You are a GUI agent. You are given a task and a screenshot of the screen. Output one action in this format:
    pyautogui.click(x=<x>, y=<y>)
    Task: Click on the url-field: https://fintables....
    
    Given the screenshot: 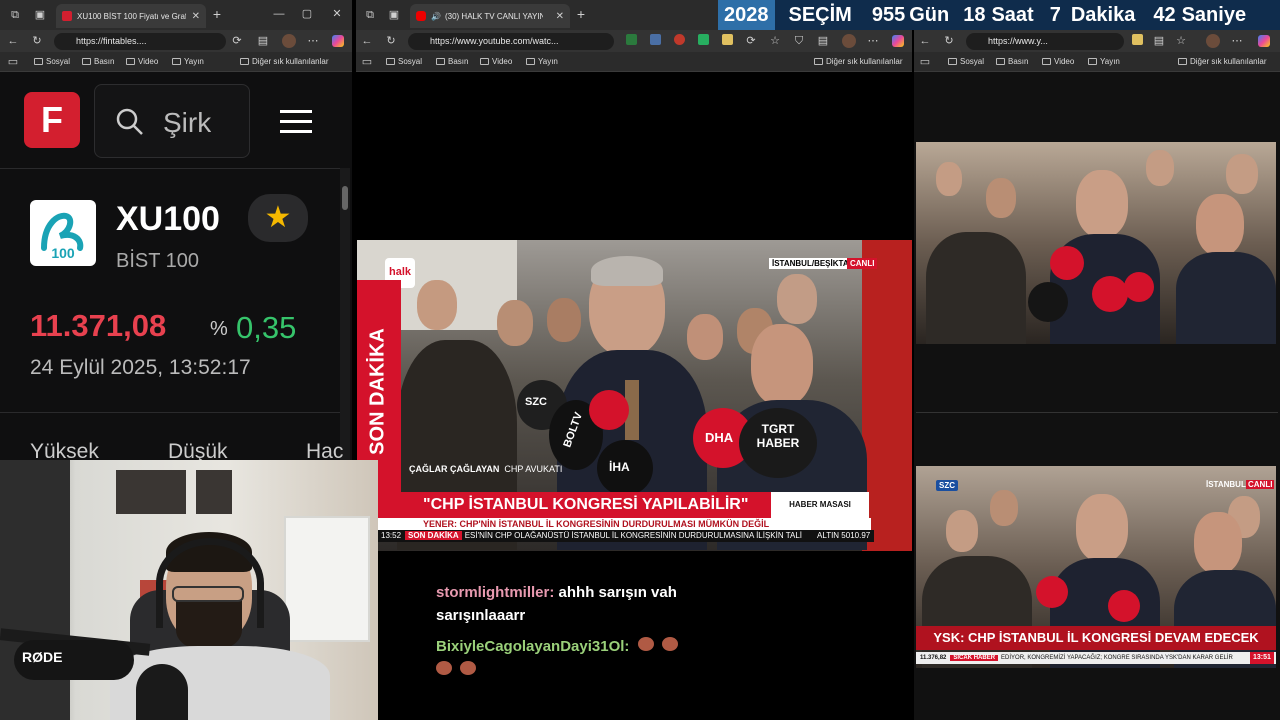 What is the action you would take?
    pyautogui.click(x=140, y=41)
    